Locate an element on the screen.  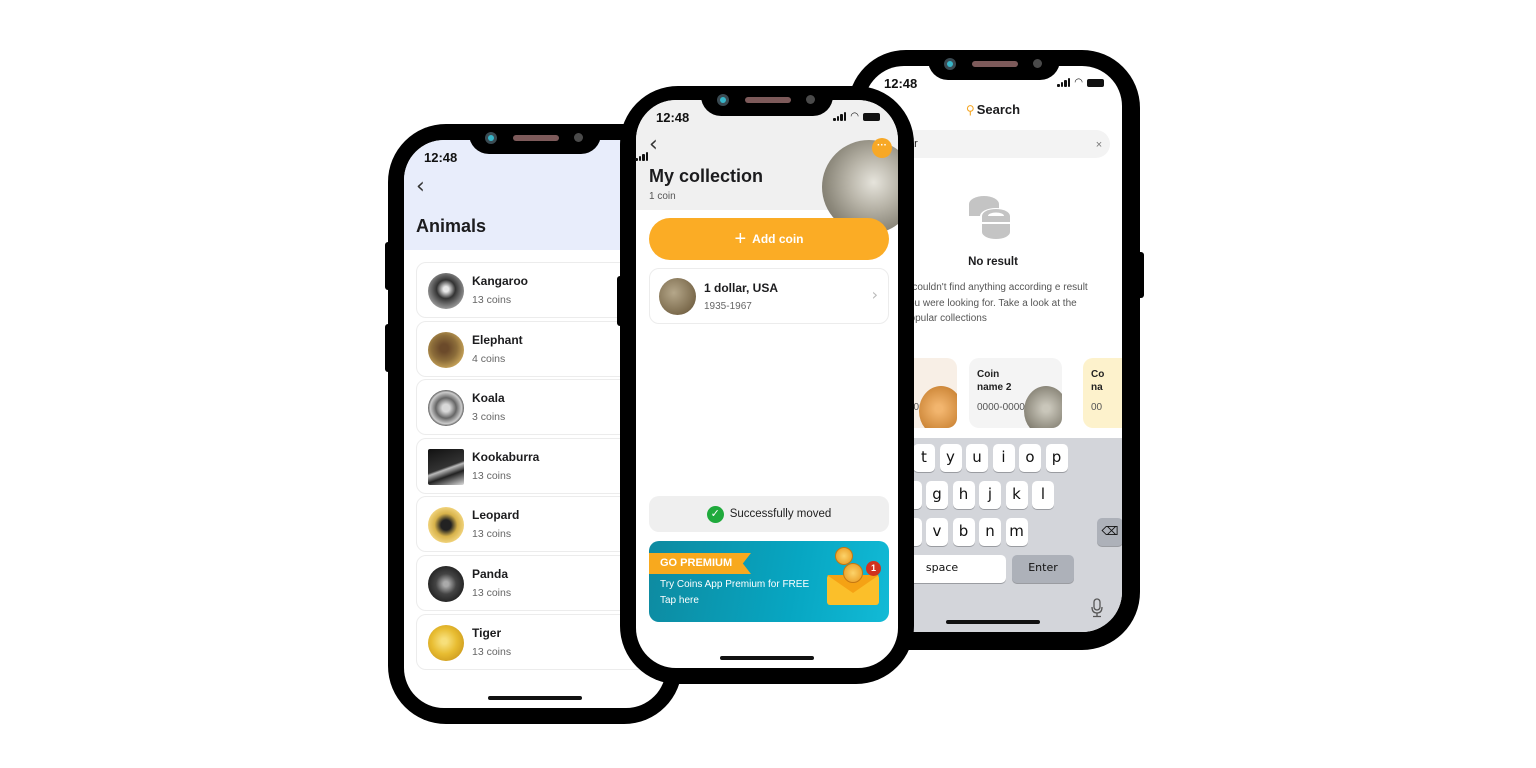
search-title-text: Search is located at coordinates (998, 109).